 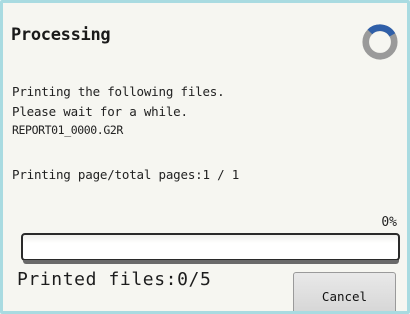 What do you see at coordinates (100, 111) in the screenshot?
I see `message-line-2: Please wait for a while.` at bounding box center [100, 111].